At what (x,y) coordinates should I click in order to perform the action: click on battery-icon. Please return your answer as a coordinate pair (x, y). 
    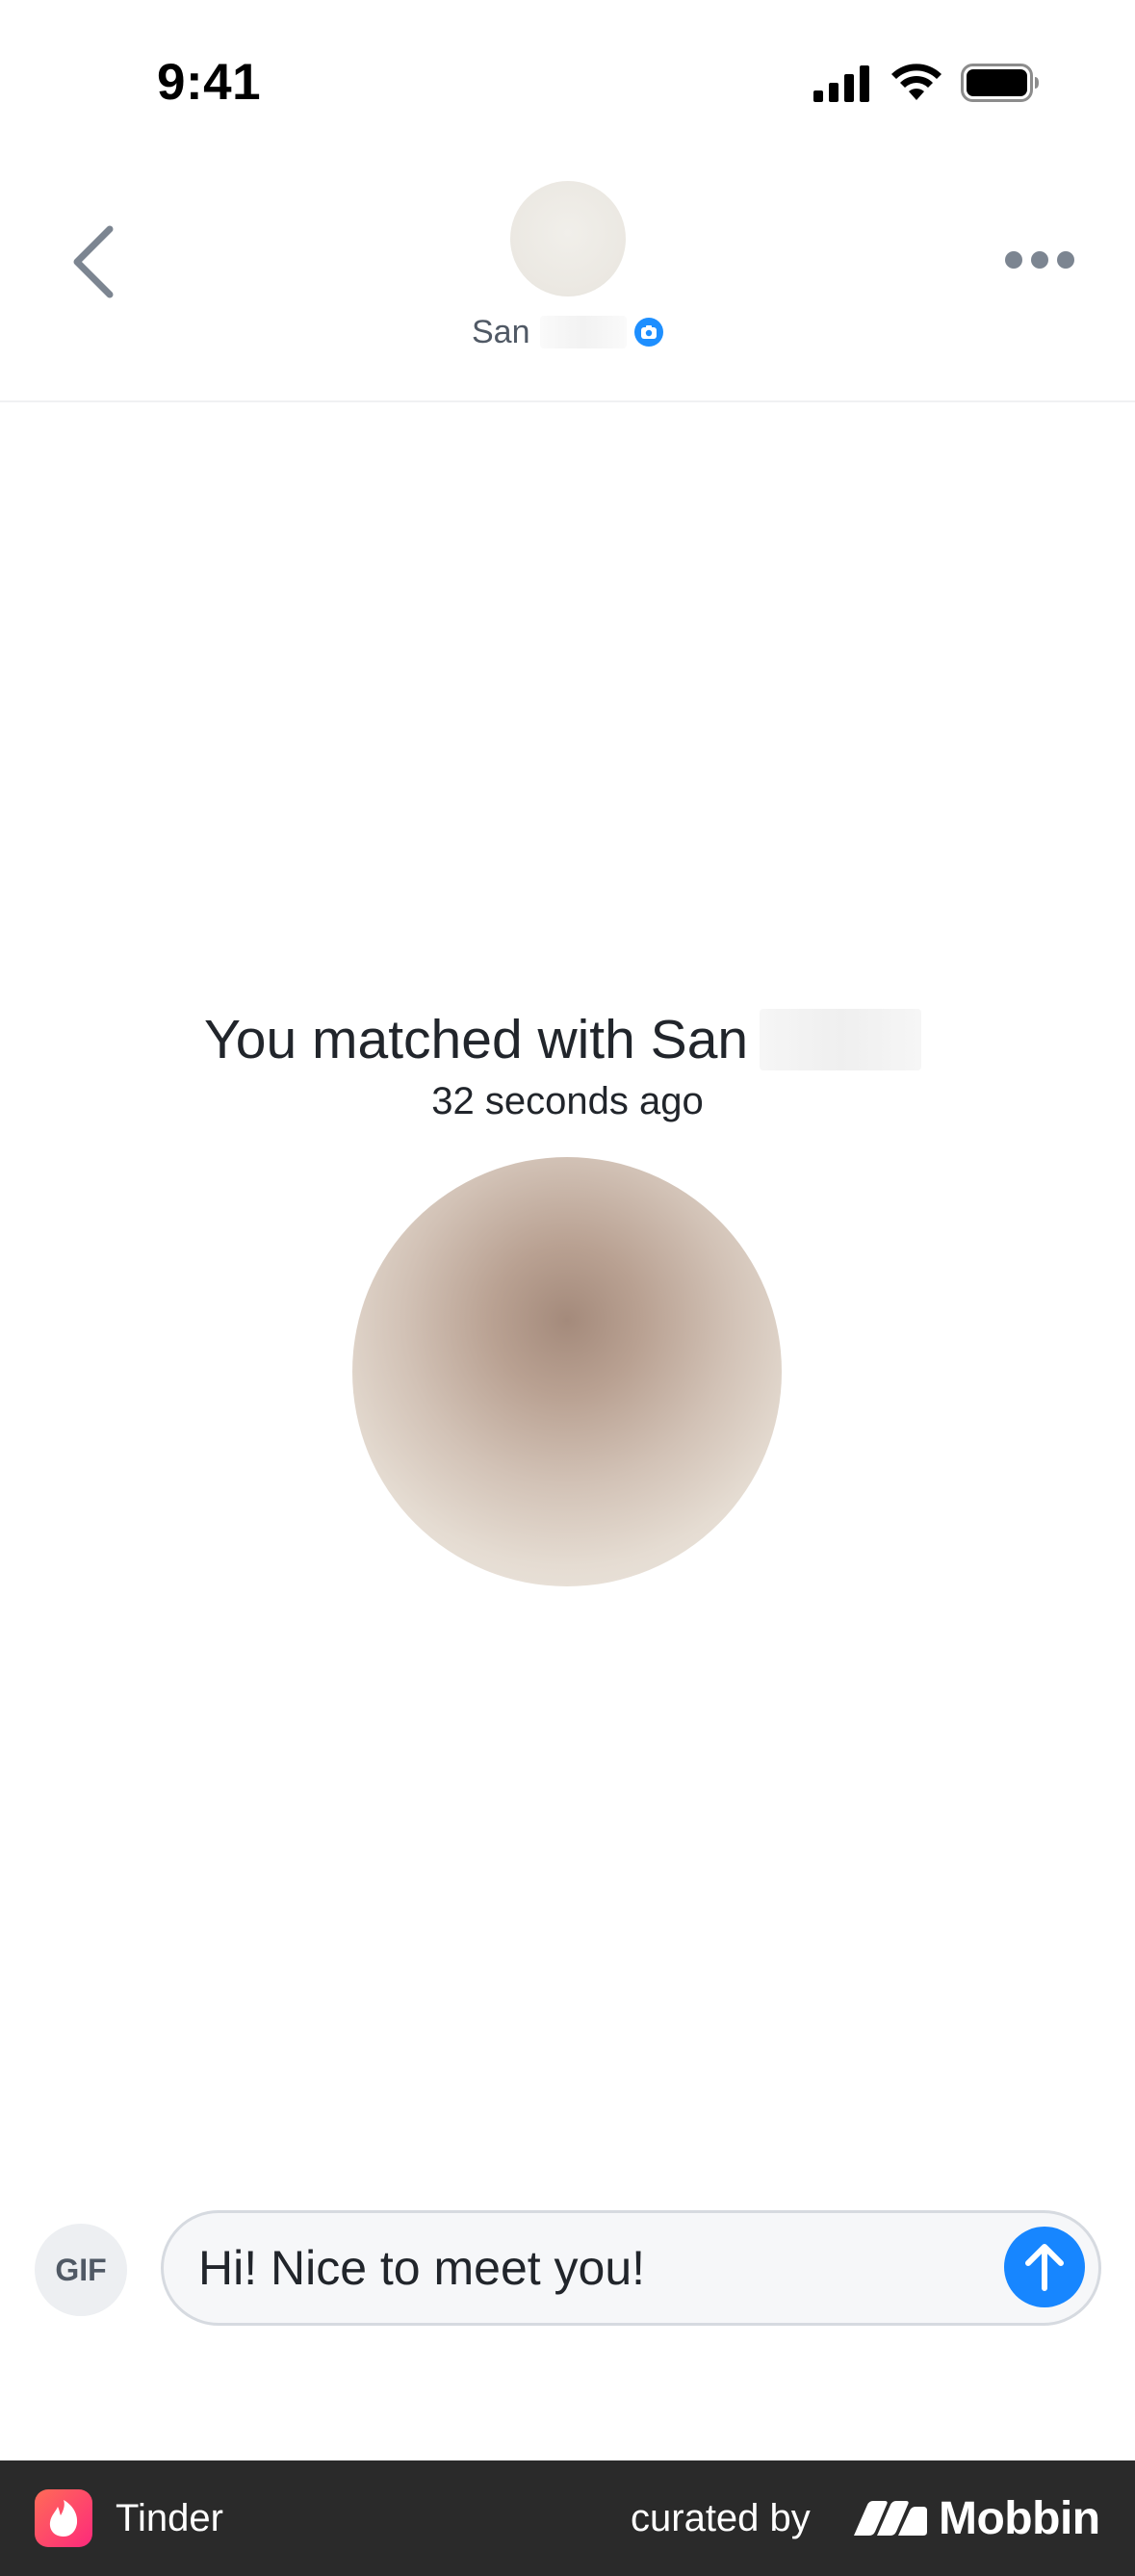
    Looking at the image, I should click on (1000, 83).